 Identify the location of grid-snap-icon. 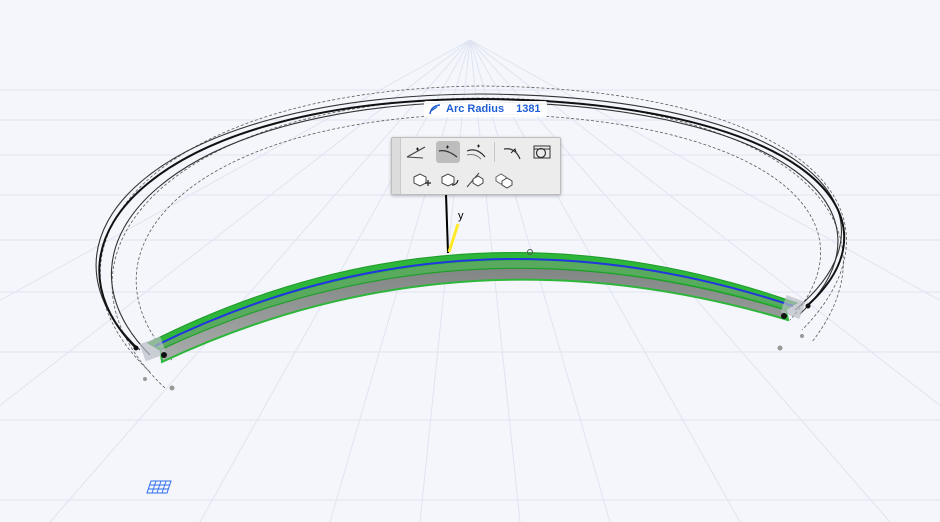
(159, 489).